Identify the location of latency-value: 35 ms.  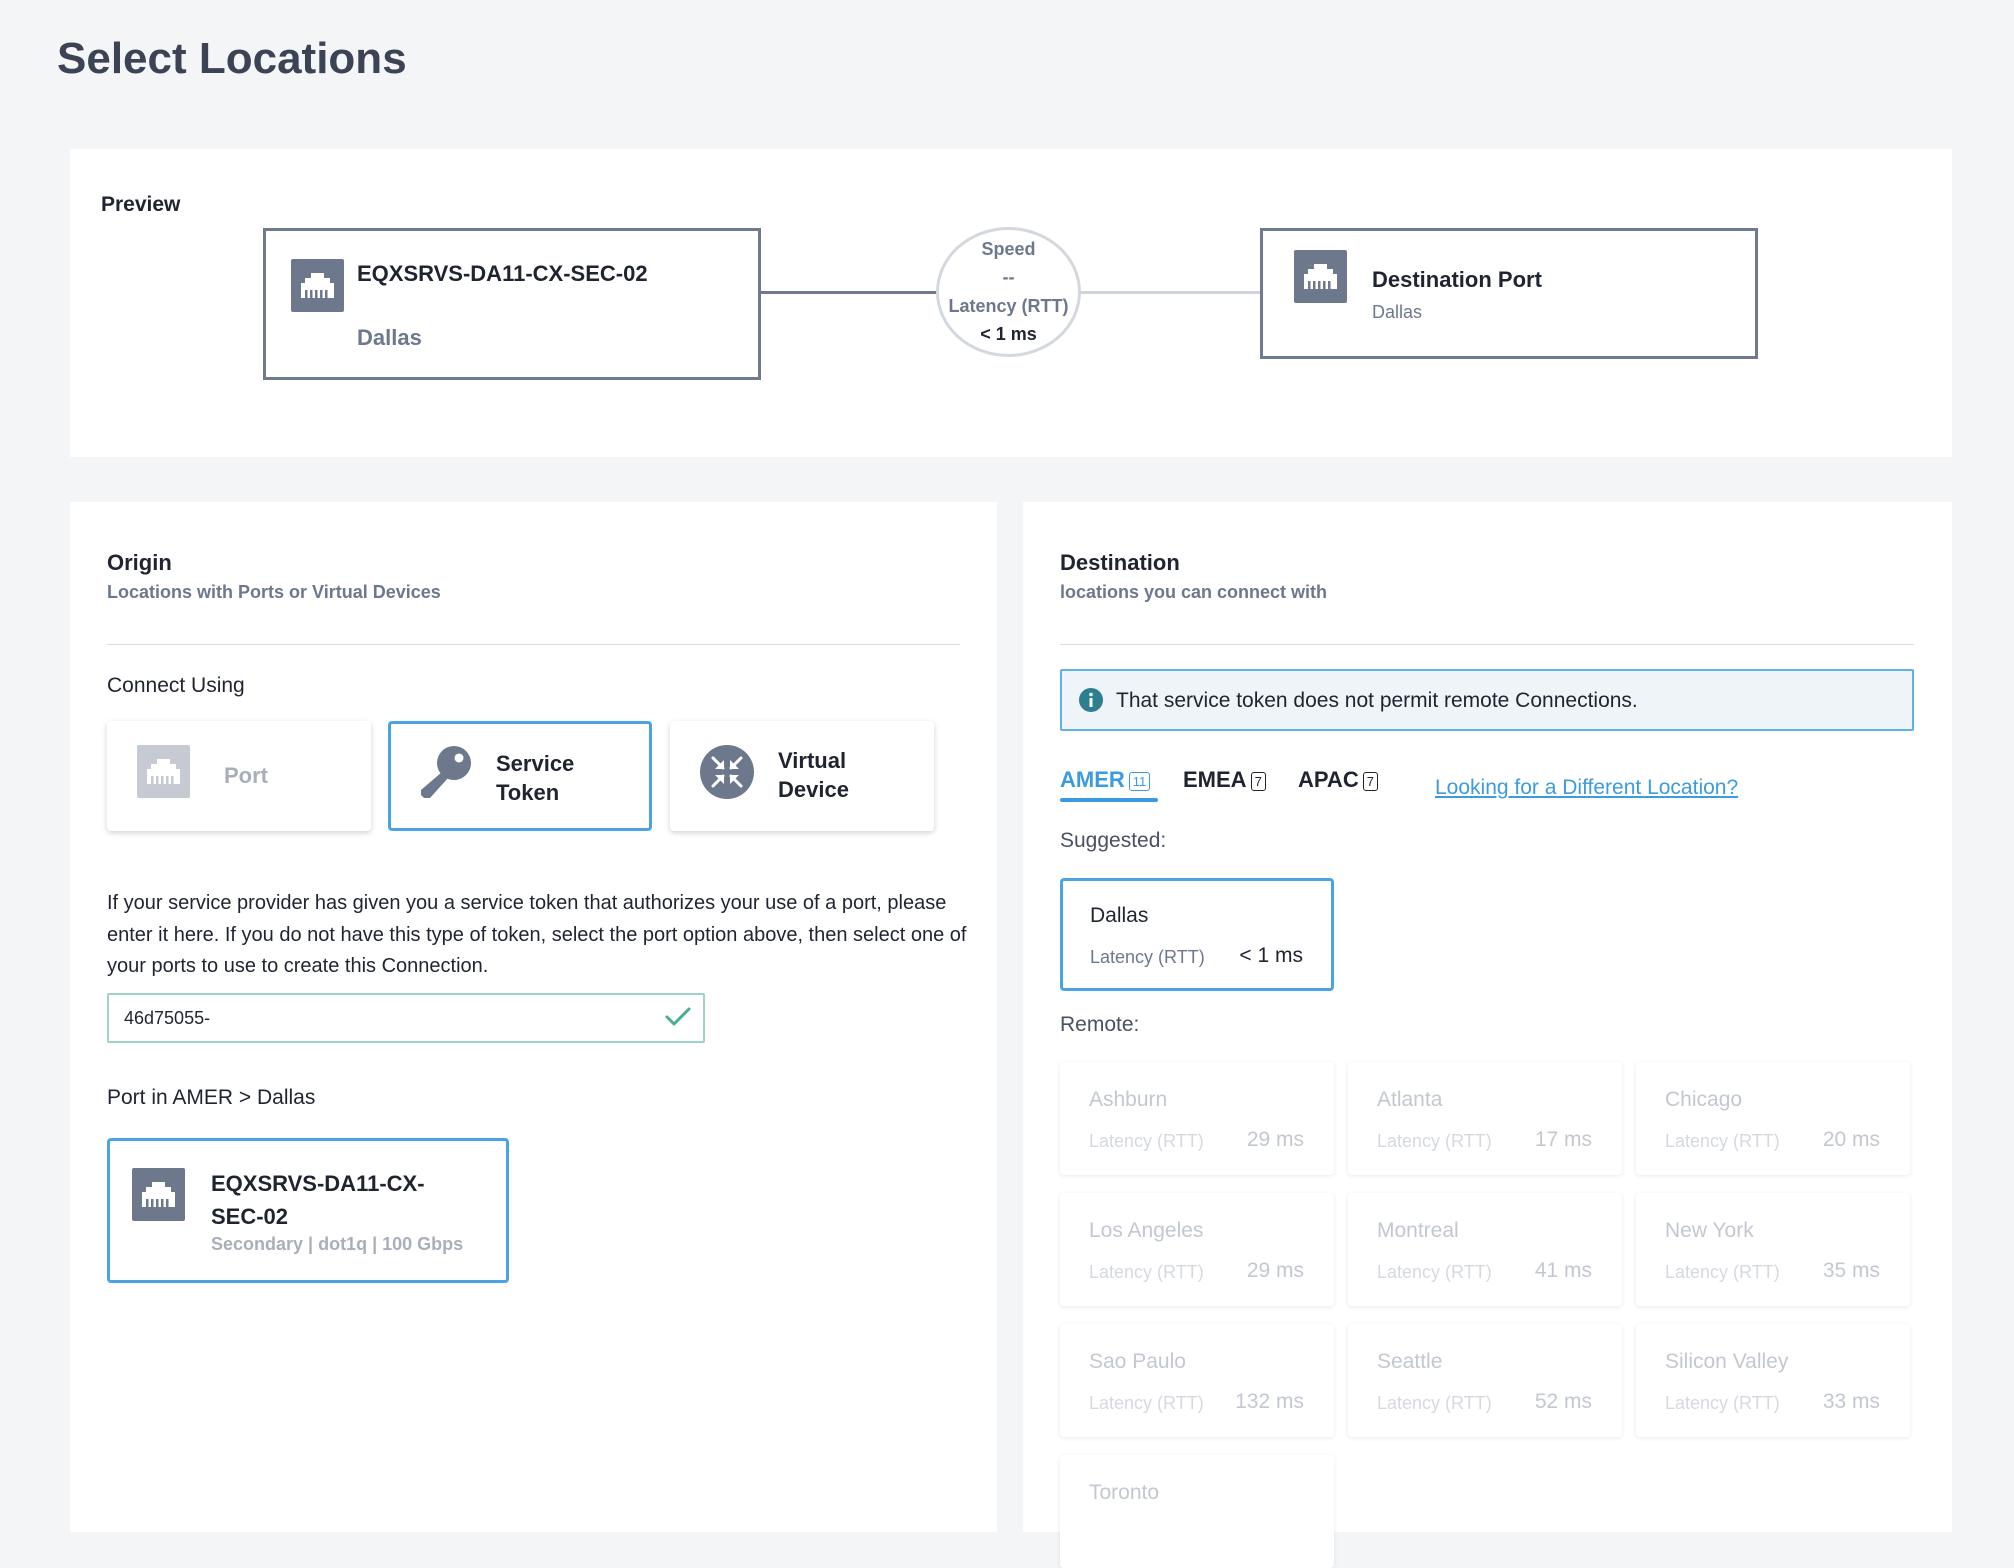
(1851, 1270).